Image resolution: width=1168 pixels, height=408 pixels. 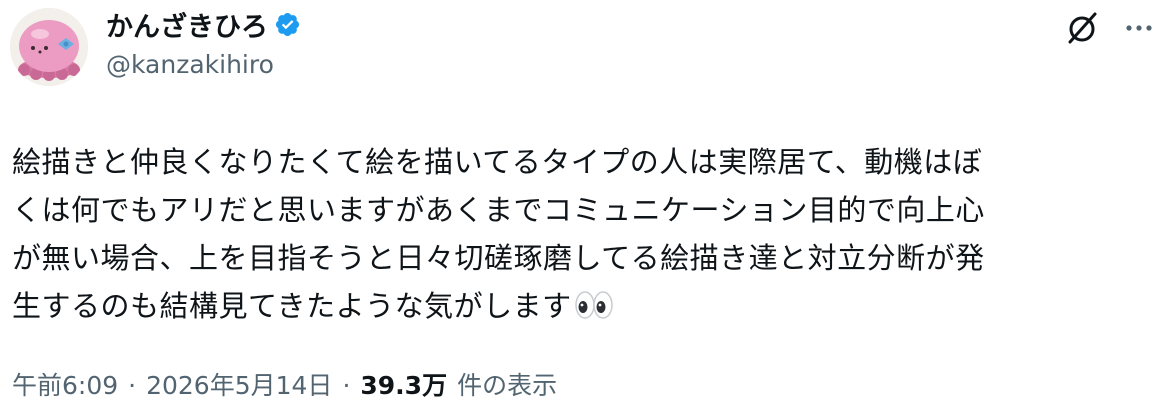 I want to click on author-name-row: かんざきひろ, so click(x=203, y=24).